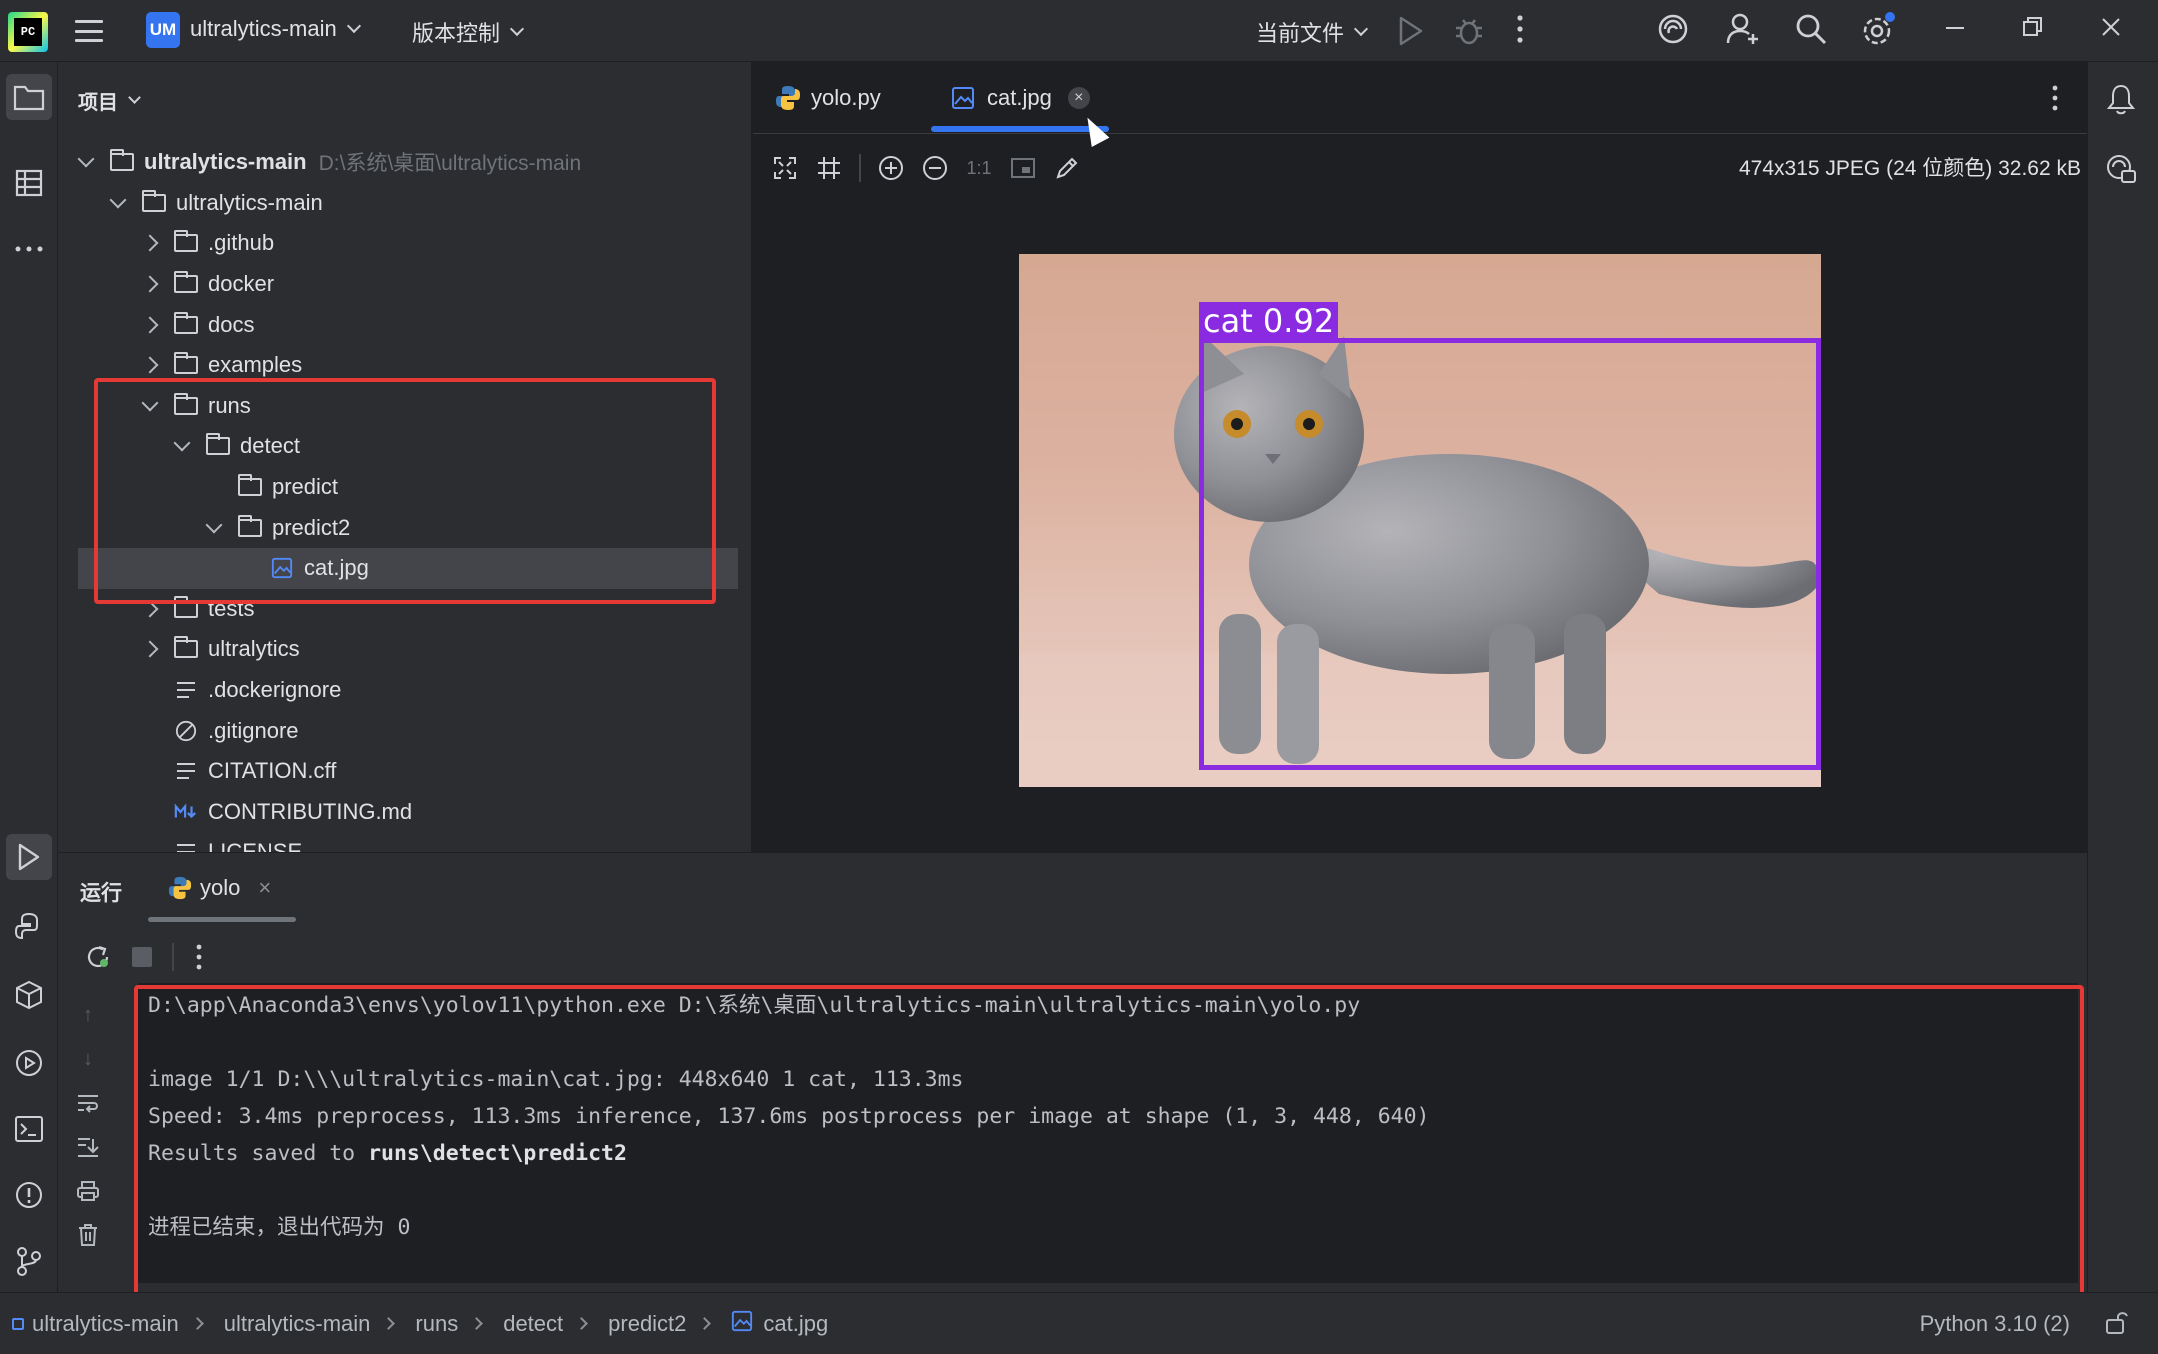 This screenshot has width=2158, height=1354. Describe the element at coordinates (310, 811) in the screenshot. I see `tree-item-label: CONTRIBUTING.md` at that location.